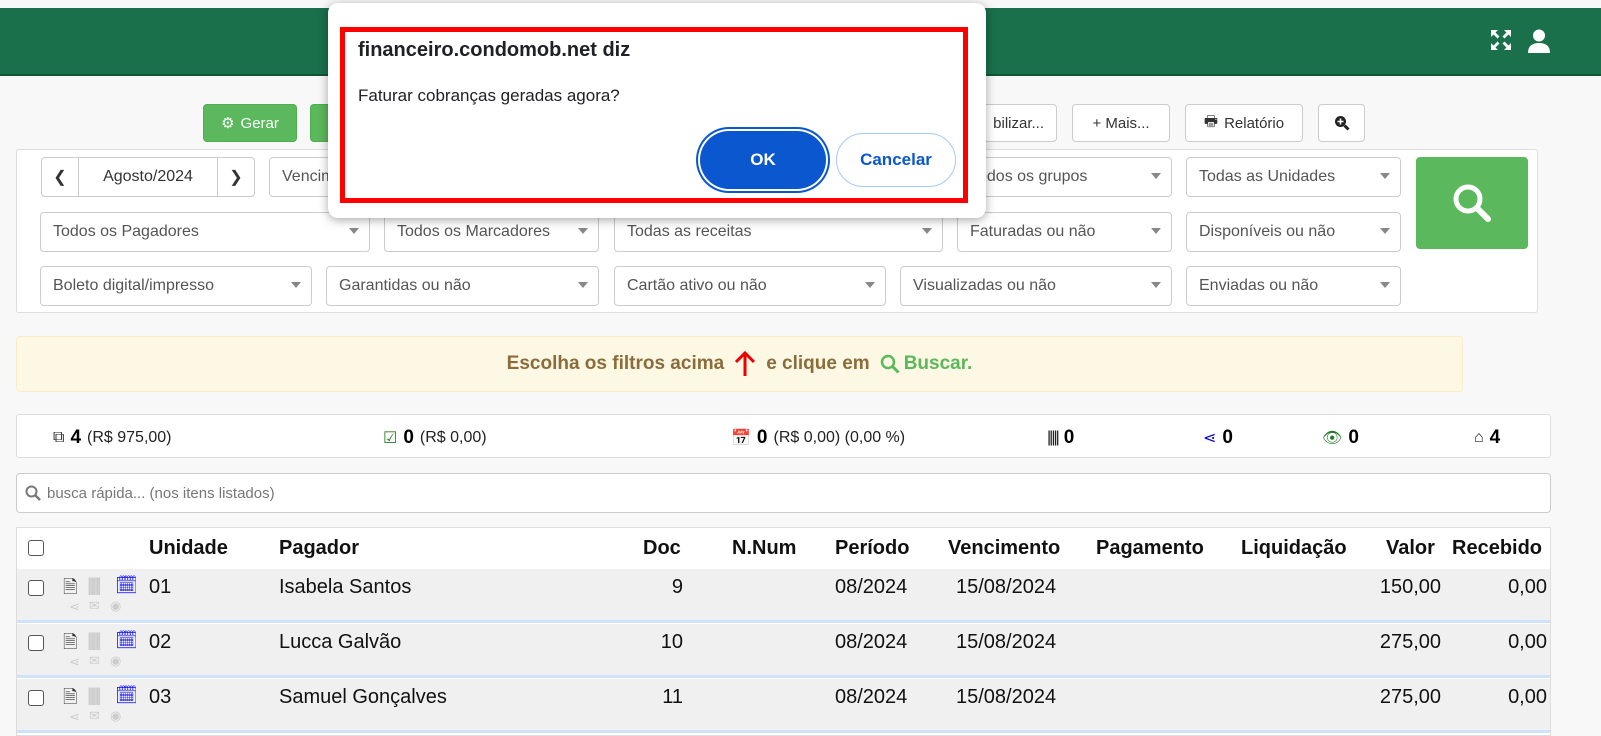 Image resolution: width=1601 pixels, height=736 pixels. I want to click on gear-icon: ⚙, so click(228, 123).